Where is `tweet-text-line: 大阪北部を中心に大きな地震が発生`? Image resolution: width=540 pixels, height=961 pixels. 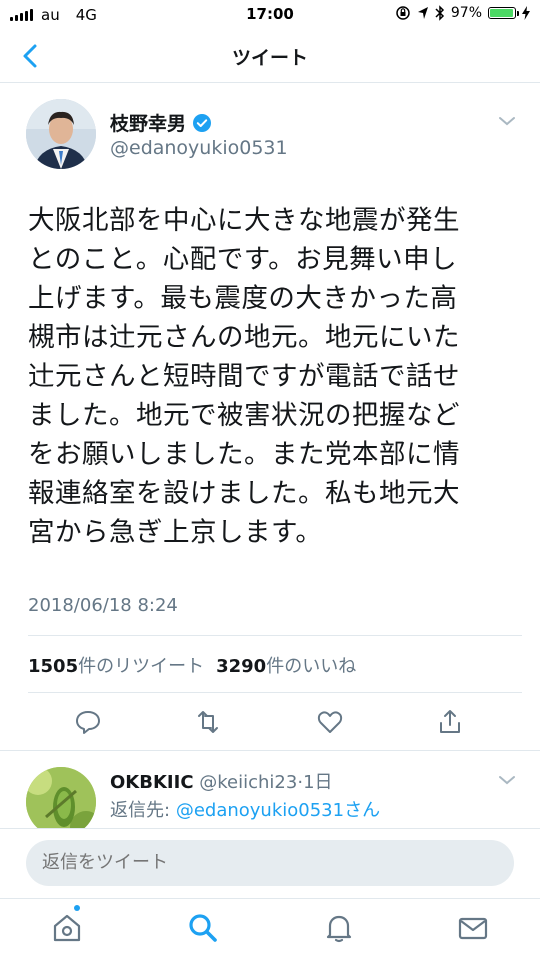
tweet-text-line: 大阪北部を中心に大きな地震が発生 is located at coordinates (244, 220).